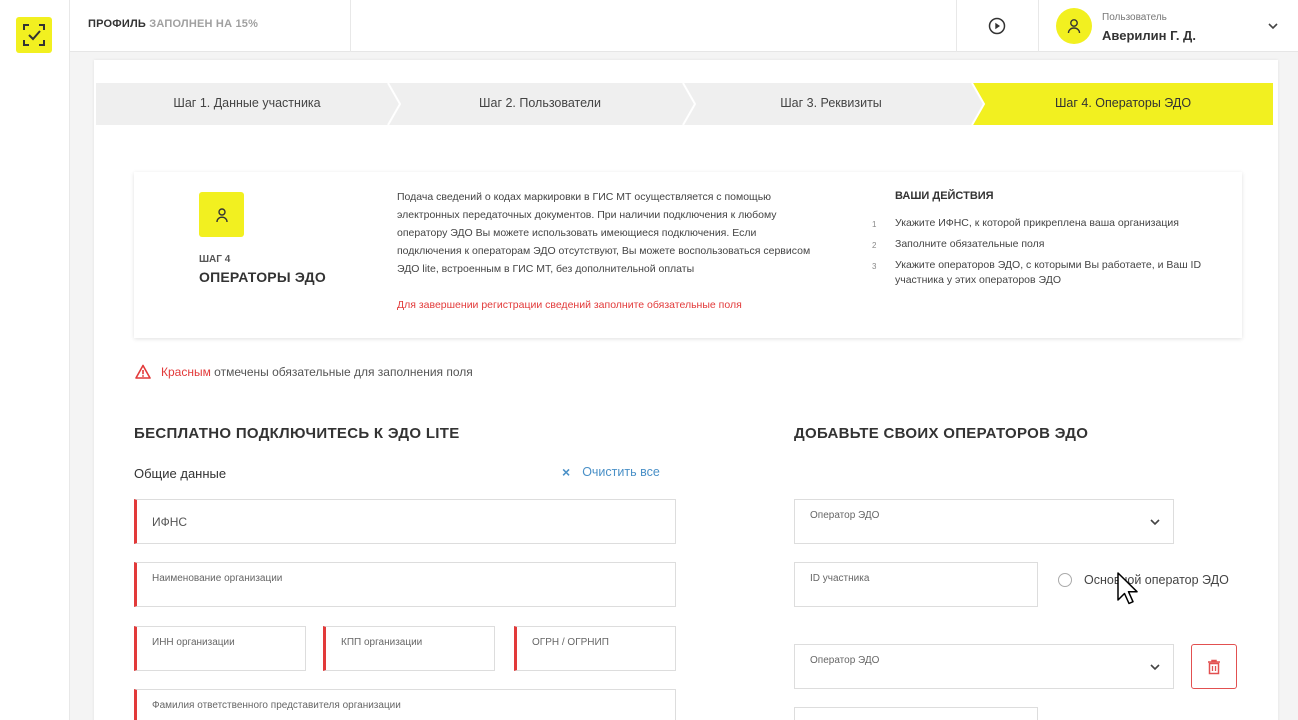 The image size is (1298, 720). I want to click on step-3-label: Шаг 3. Реквизиты, so click(831, 103).